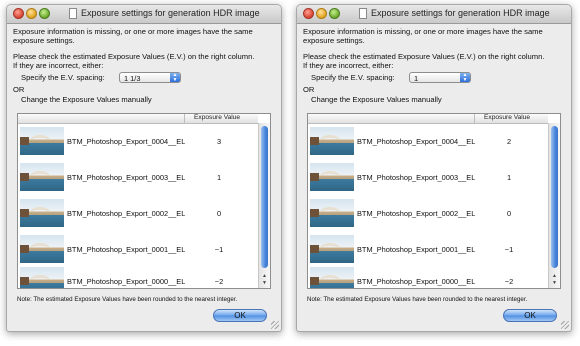  What do you see at coordinates (509, 141) in the screenshot?
I see `exposure-value-cell: 2` at bounding box center [509, 141].